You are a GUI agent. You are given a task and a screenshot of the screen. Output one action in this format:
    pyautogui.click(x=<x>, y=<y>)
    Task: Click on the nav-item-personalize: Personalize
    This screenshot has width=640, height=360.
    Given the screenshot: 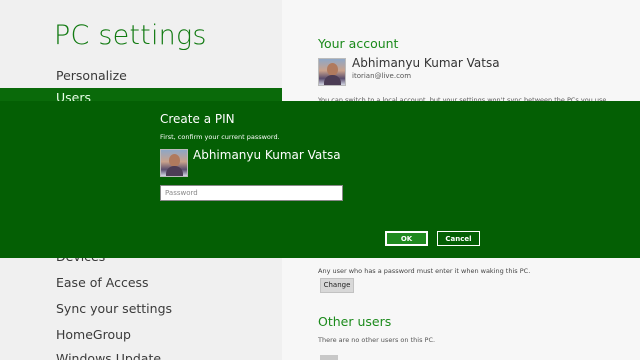 What is the action you would take?
    pyautogui.click(x=91, y=75)
    